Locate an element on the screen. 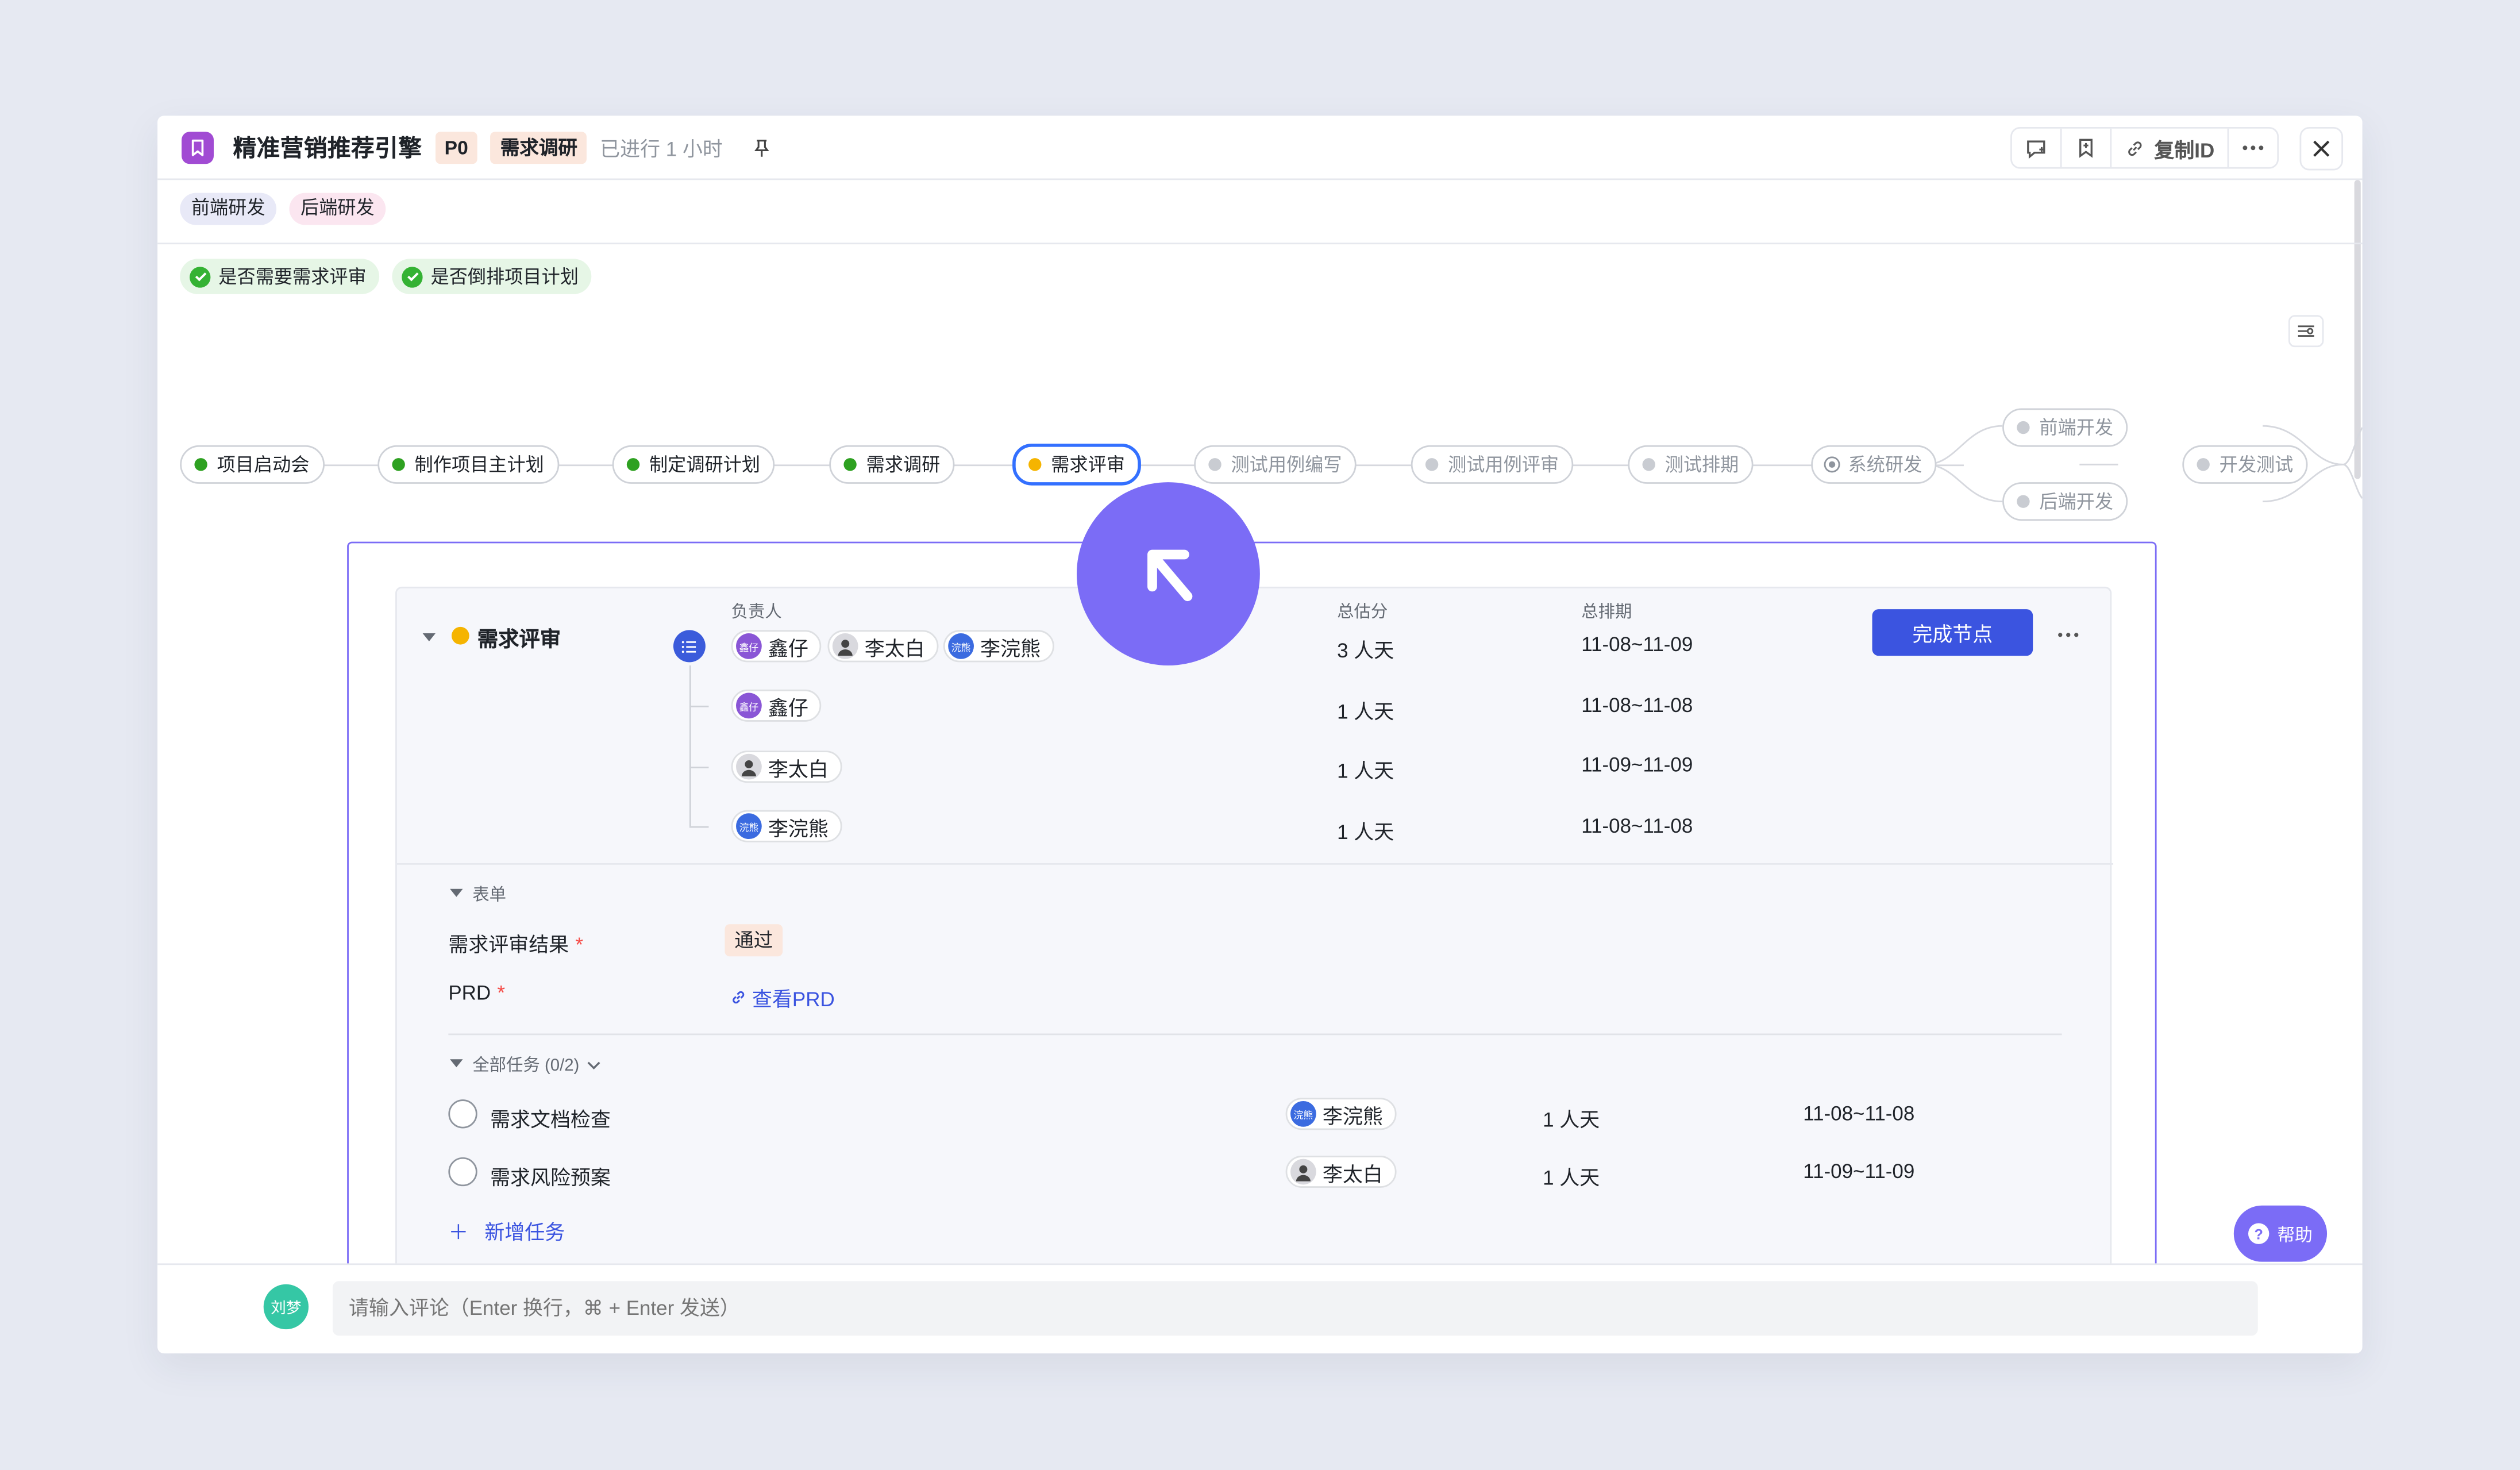  flow-node-research-plan: 制定调研计划 is located at coordinates (693, 464).